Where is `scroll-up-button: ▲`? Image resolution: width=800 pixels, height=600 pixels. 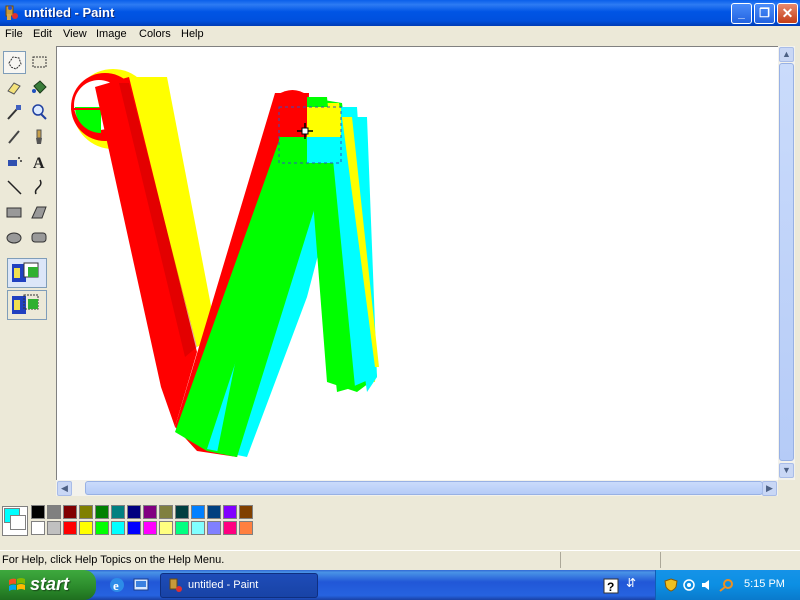
scroll-up-button: ▲ is located at coordinates (786, 54).